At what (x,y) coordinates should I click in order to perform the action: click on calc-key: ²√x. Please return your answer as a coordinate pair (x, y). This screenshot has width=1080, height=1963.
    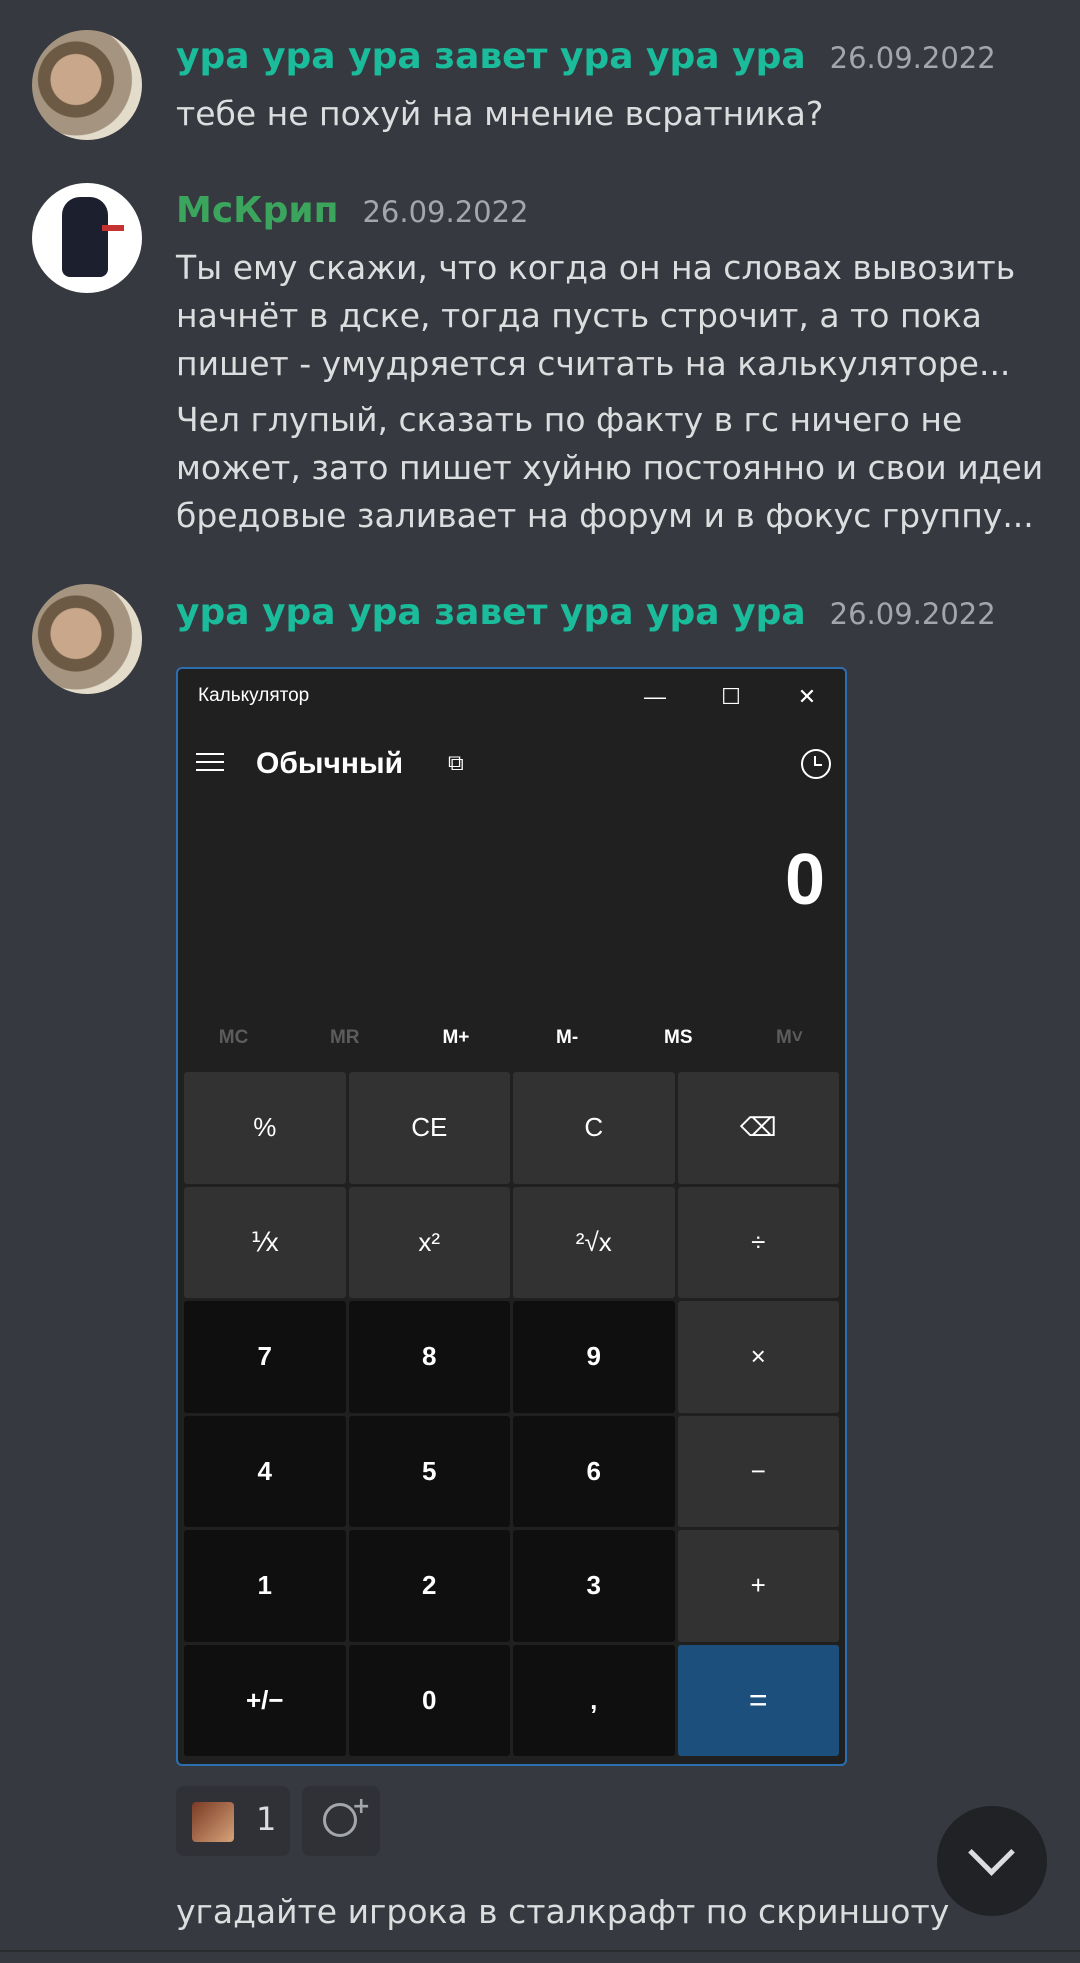
    Looking at the image, I should click on (594, 1242).